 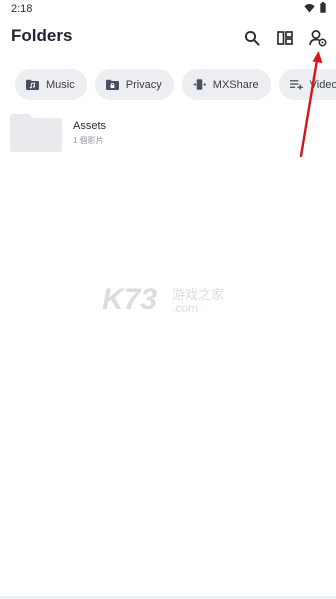 I want to click on svg-text: K73, so click(x=129, y=299).